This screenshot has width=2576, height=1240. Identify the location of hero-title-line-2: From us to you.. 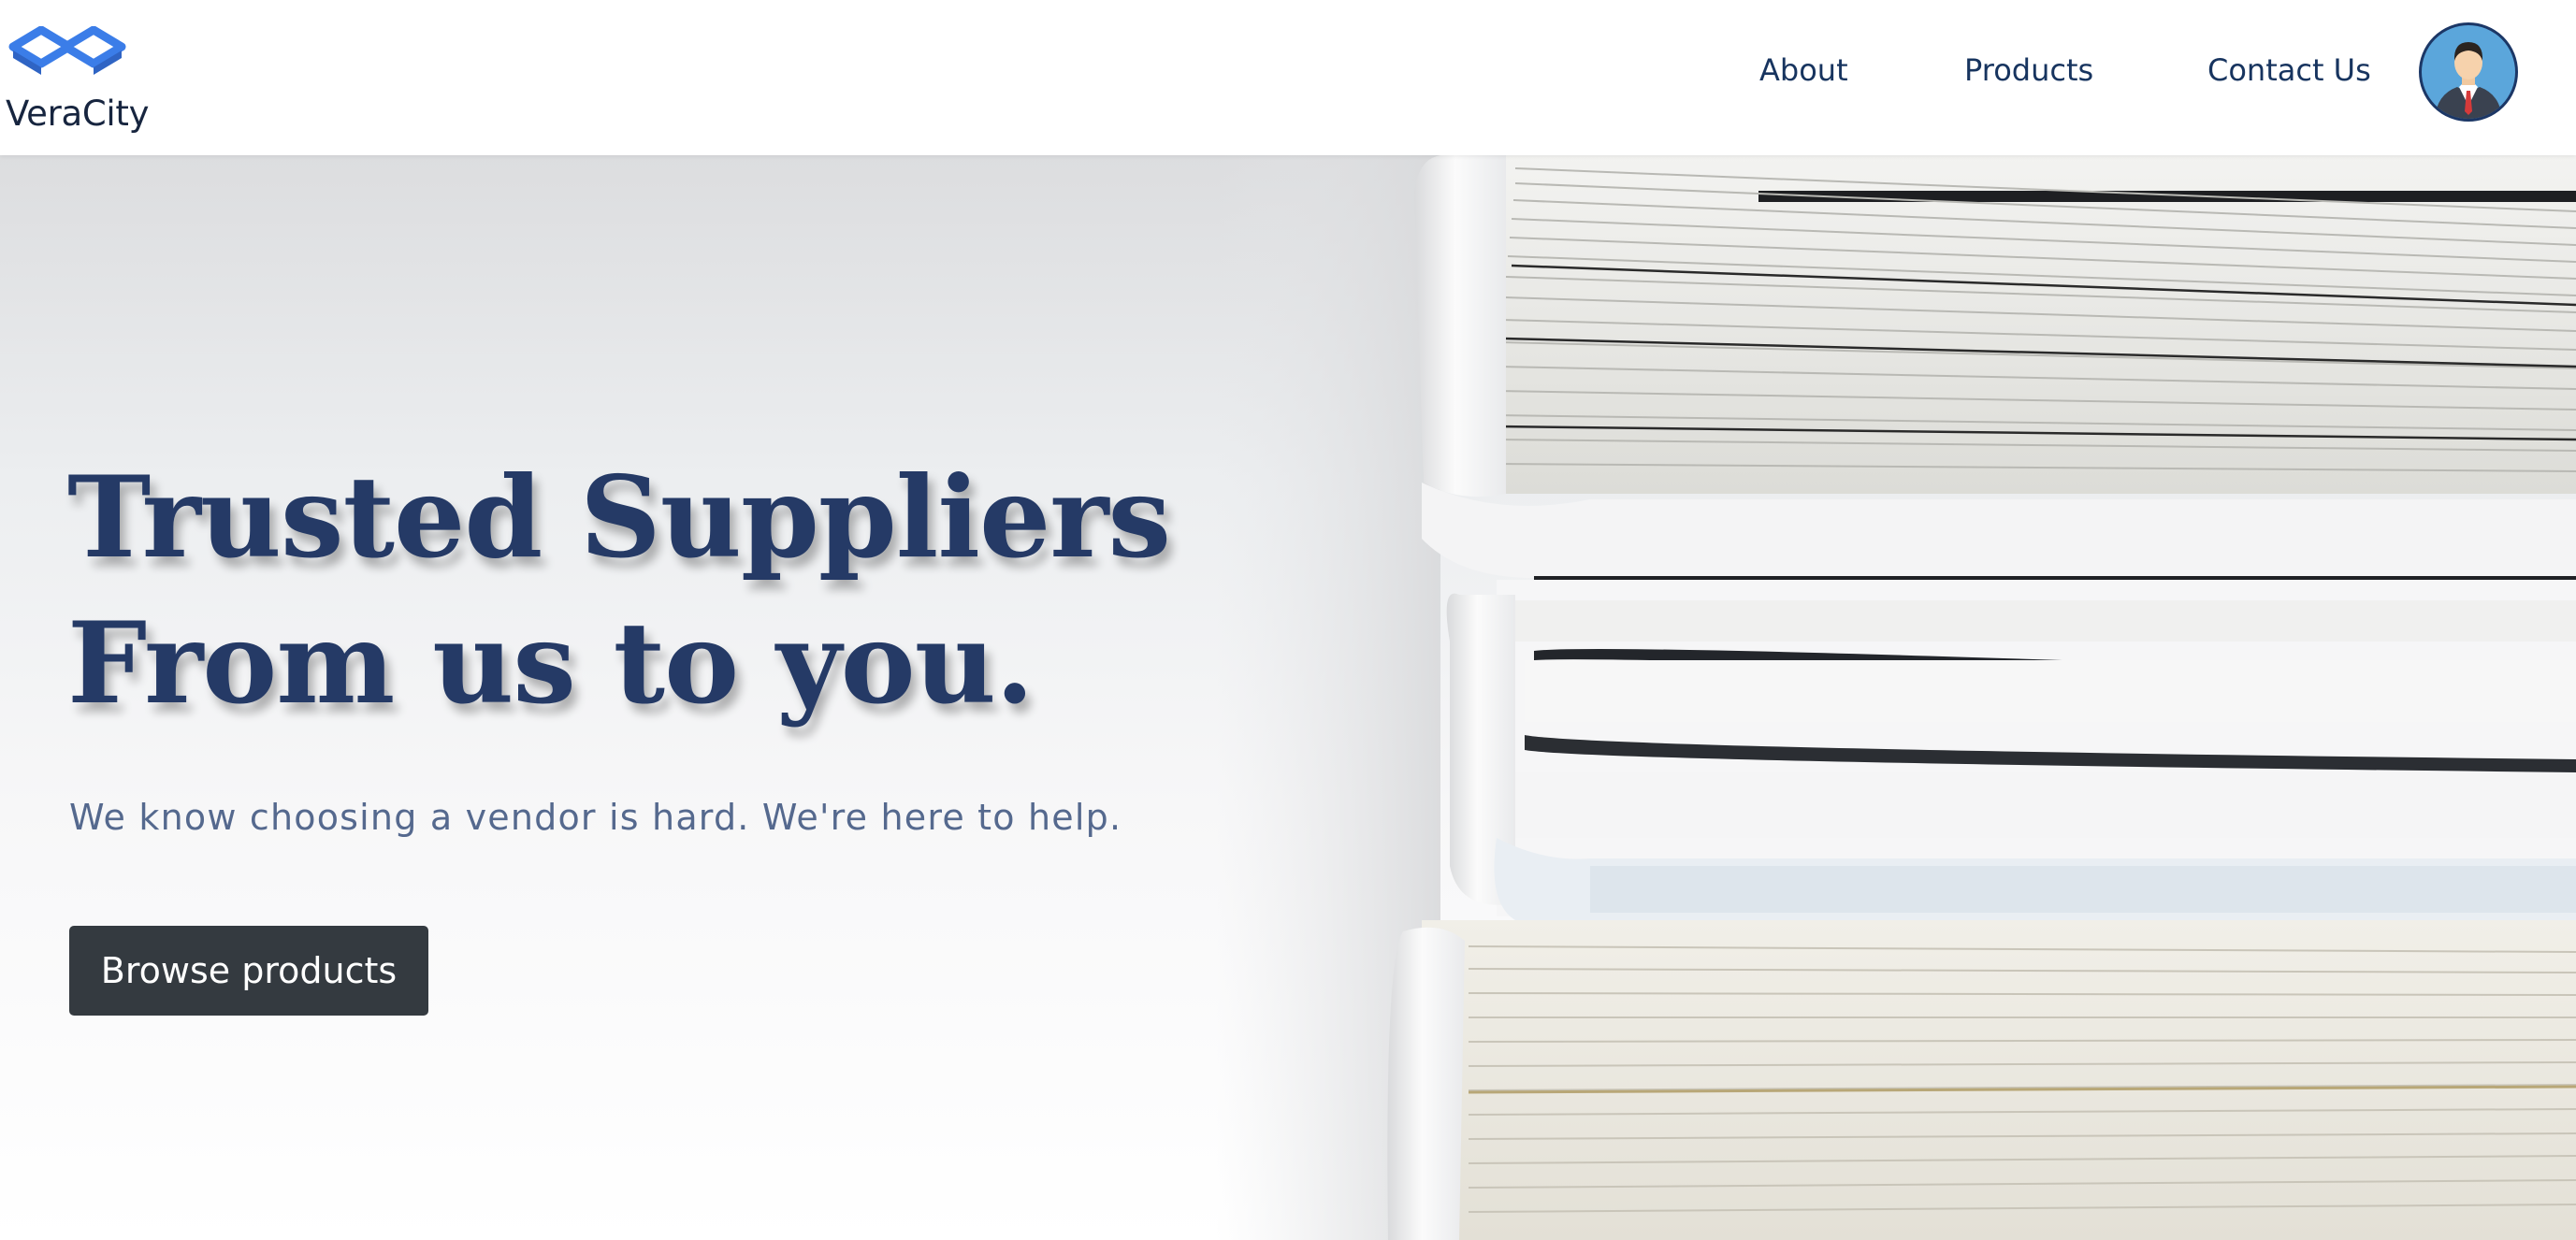
(551, 663).